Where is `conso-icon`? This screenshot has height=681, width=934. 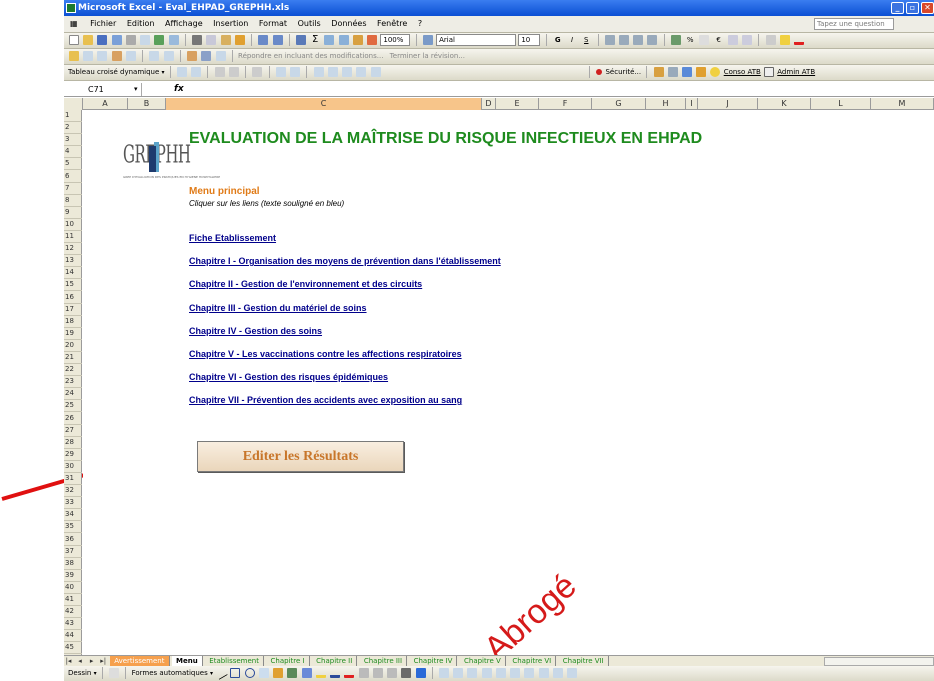 conso-icon is located at coordinates (715, 72).